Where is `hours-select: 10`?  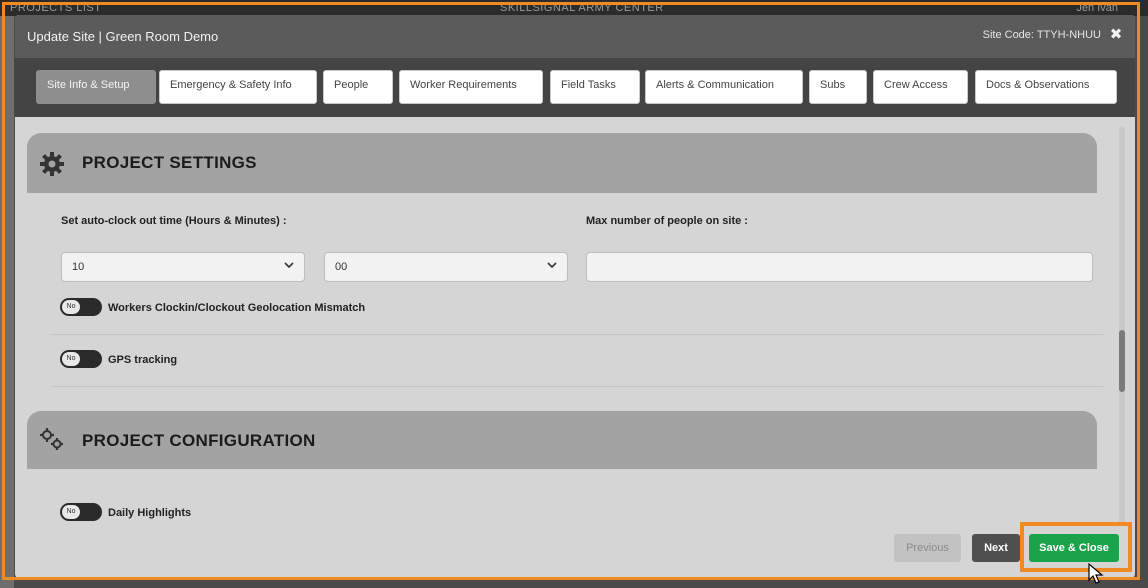 hours-select: 10 is located at coordinates (183, 267).